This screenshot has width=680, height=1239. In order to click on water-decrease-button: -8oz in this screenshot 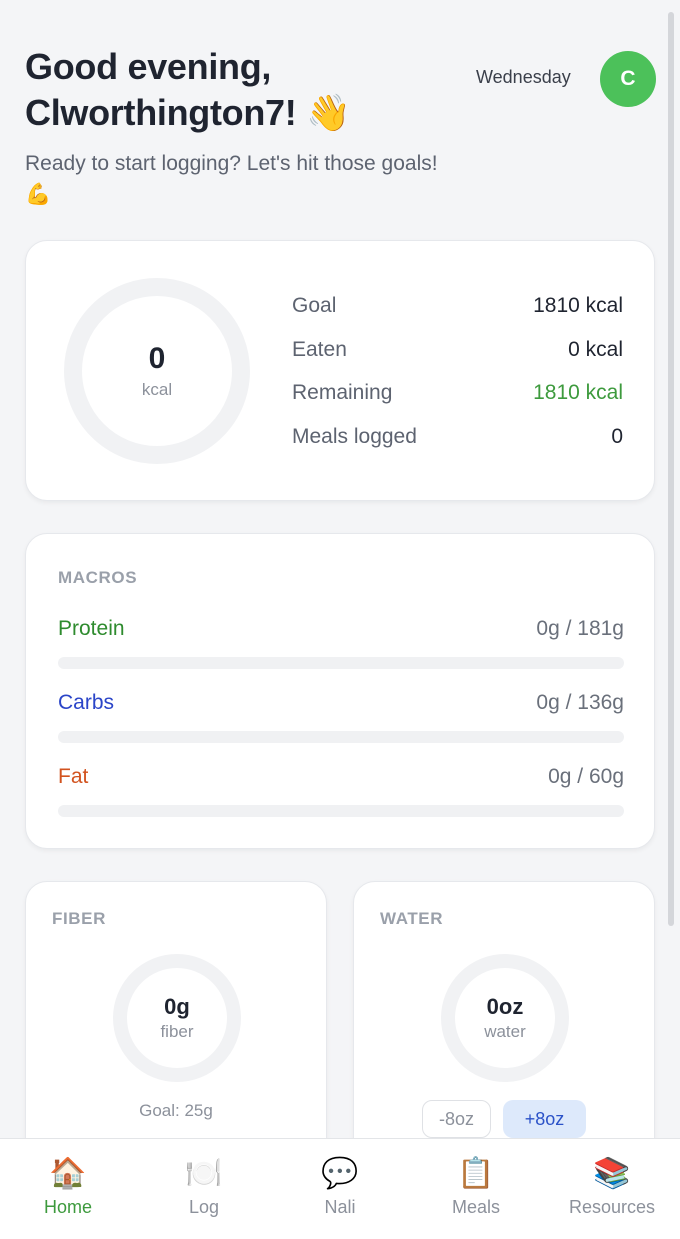, I will do `click(456, 1119)`.